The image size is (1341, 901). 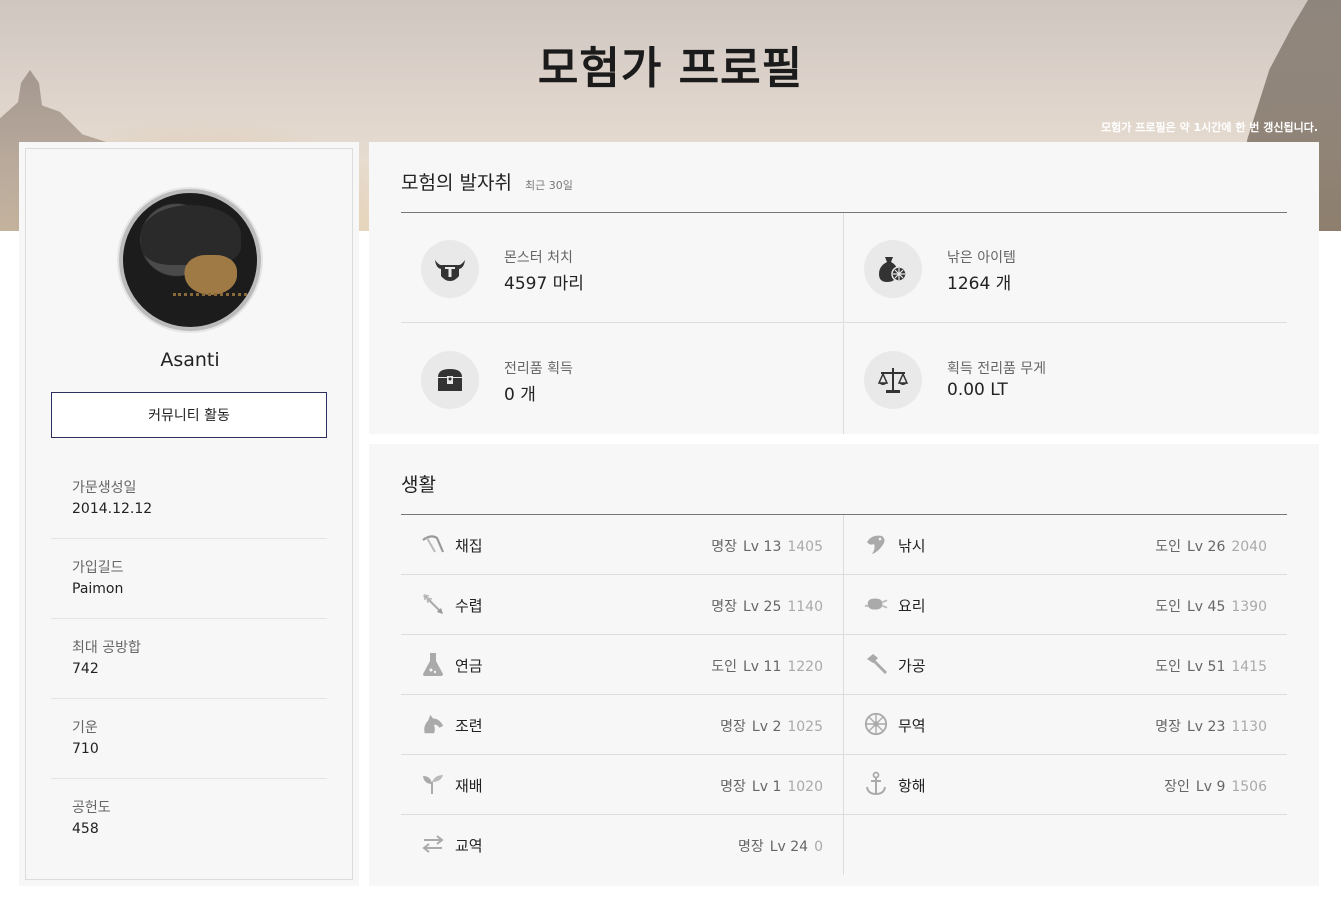 I want to click on info-item-contribution: 공헌도 458, so click(x=189, y=819).